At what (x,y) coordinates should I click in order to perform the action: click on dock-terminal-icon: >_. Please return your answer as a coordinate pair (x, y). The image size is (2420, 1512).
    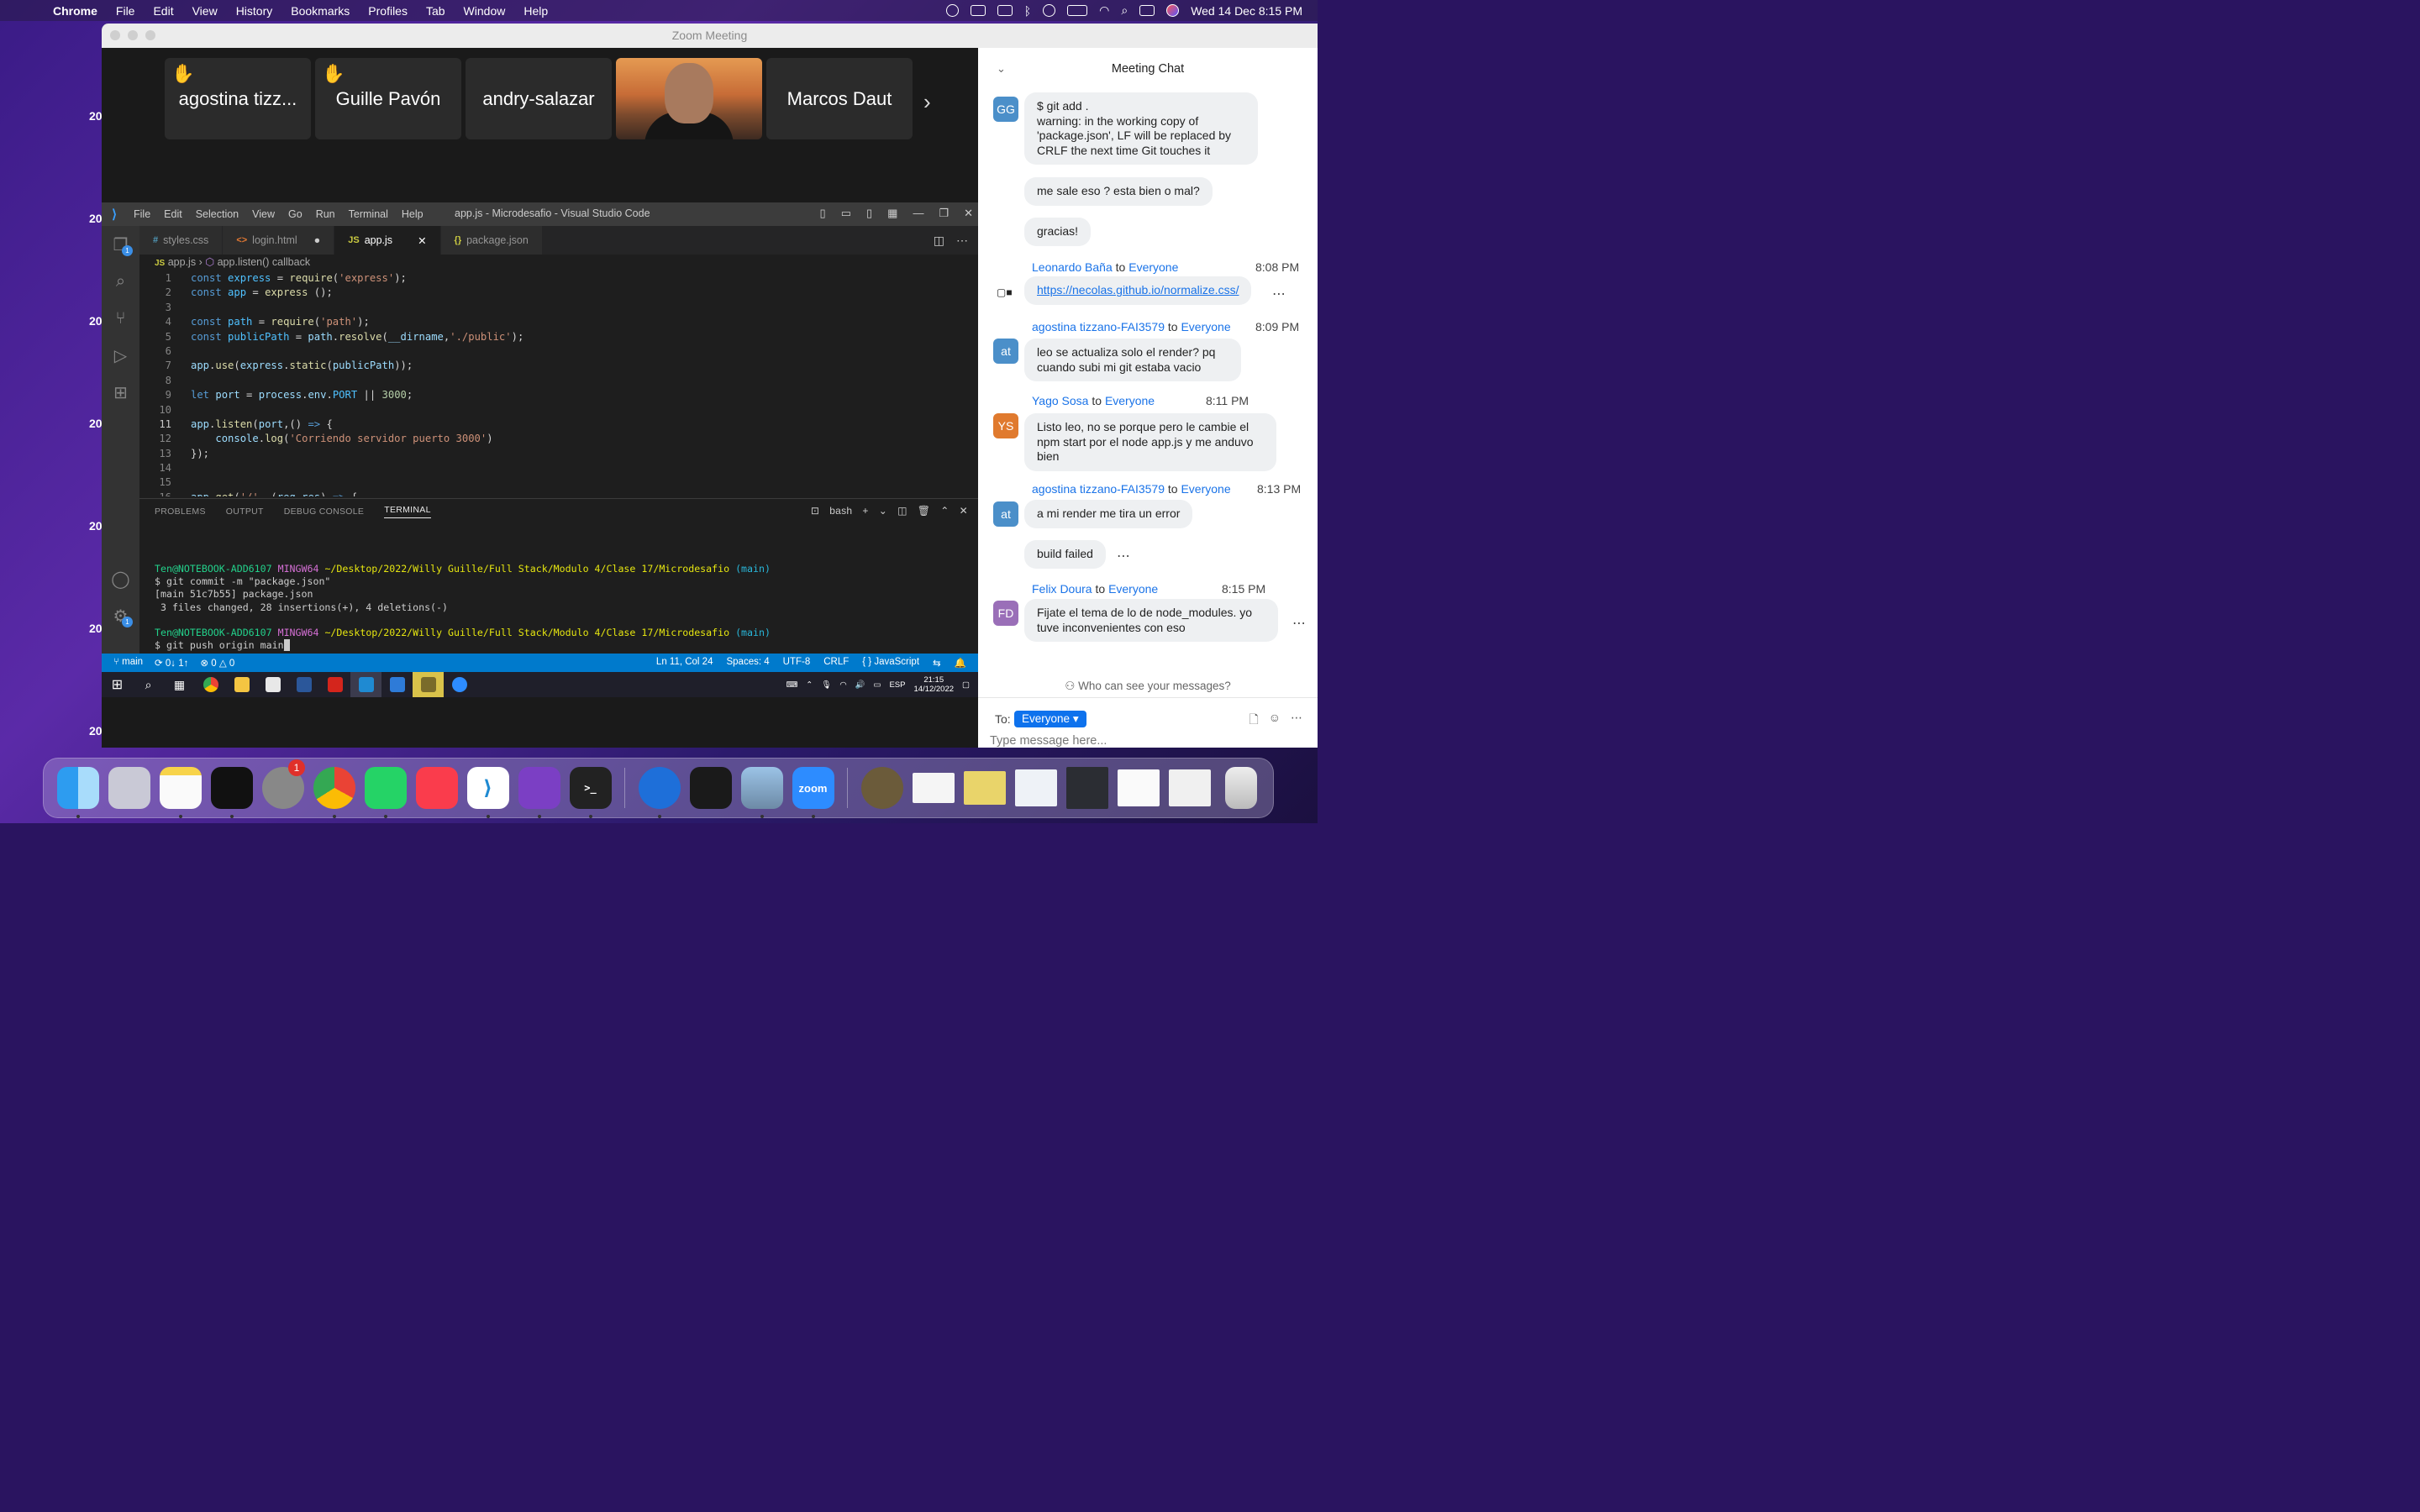
    Looking at the image, I should click on (590, 790).